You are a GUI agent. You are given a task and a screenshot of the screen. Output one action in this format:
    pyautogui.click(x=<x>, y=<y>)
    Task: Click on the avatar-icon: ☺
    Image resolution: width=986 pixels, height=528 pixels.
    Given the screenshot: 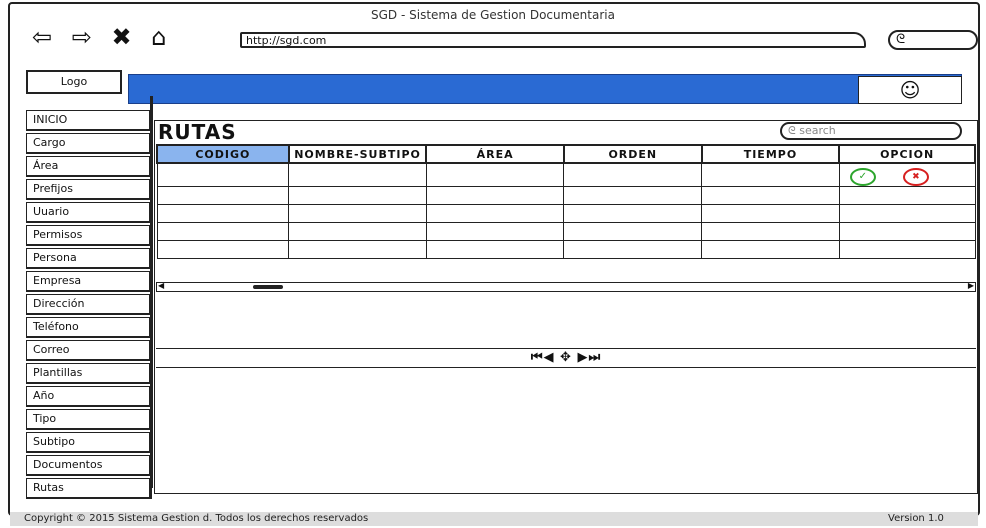 What is the action you would take?
    pyautogui.click(x=910, y=90)
    